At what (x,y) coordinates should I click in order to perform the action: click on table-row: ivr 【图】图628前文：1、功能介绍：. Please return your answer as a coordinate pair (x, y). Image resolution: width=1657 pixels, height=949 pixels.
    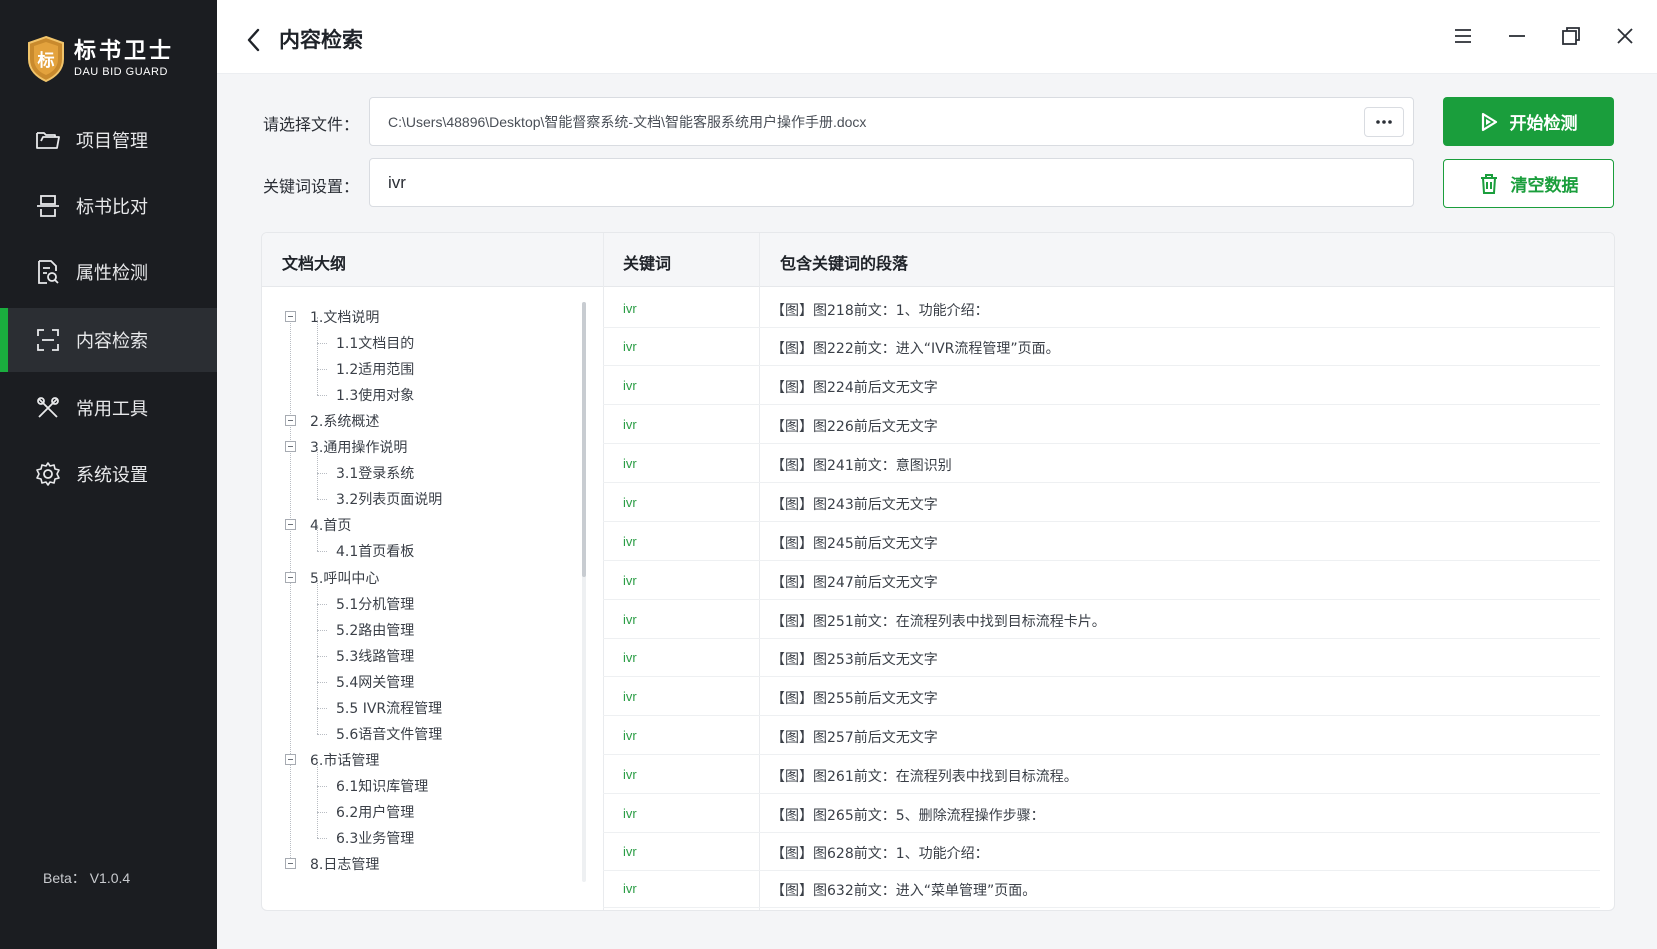
    Looking at the image, I should click on (1101, 851).